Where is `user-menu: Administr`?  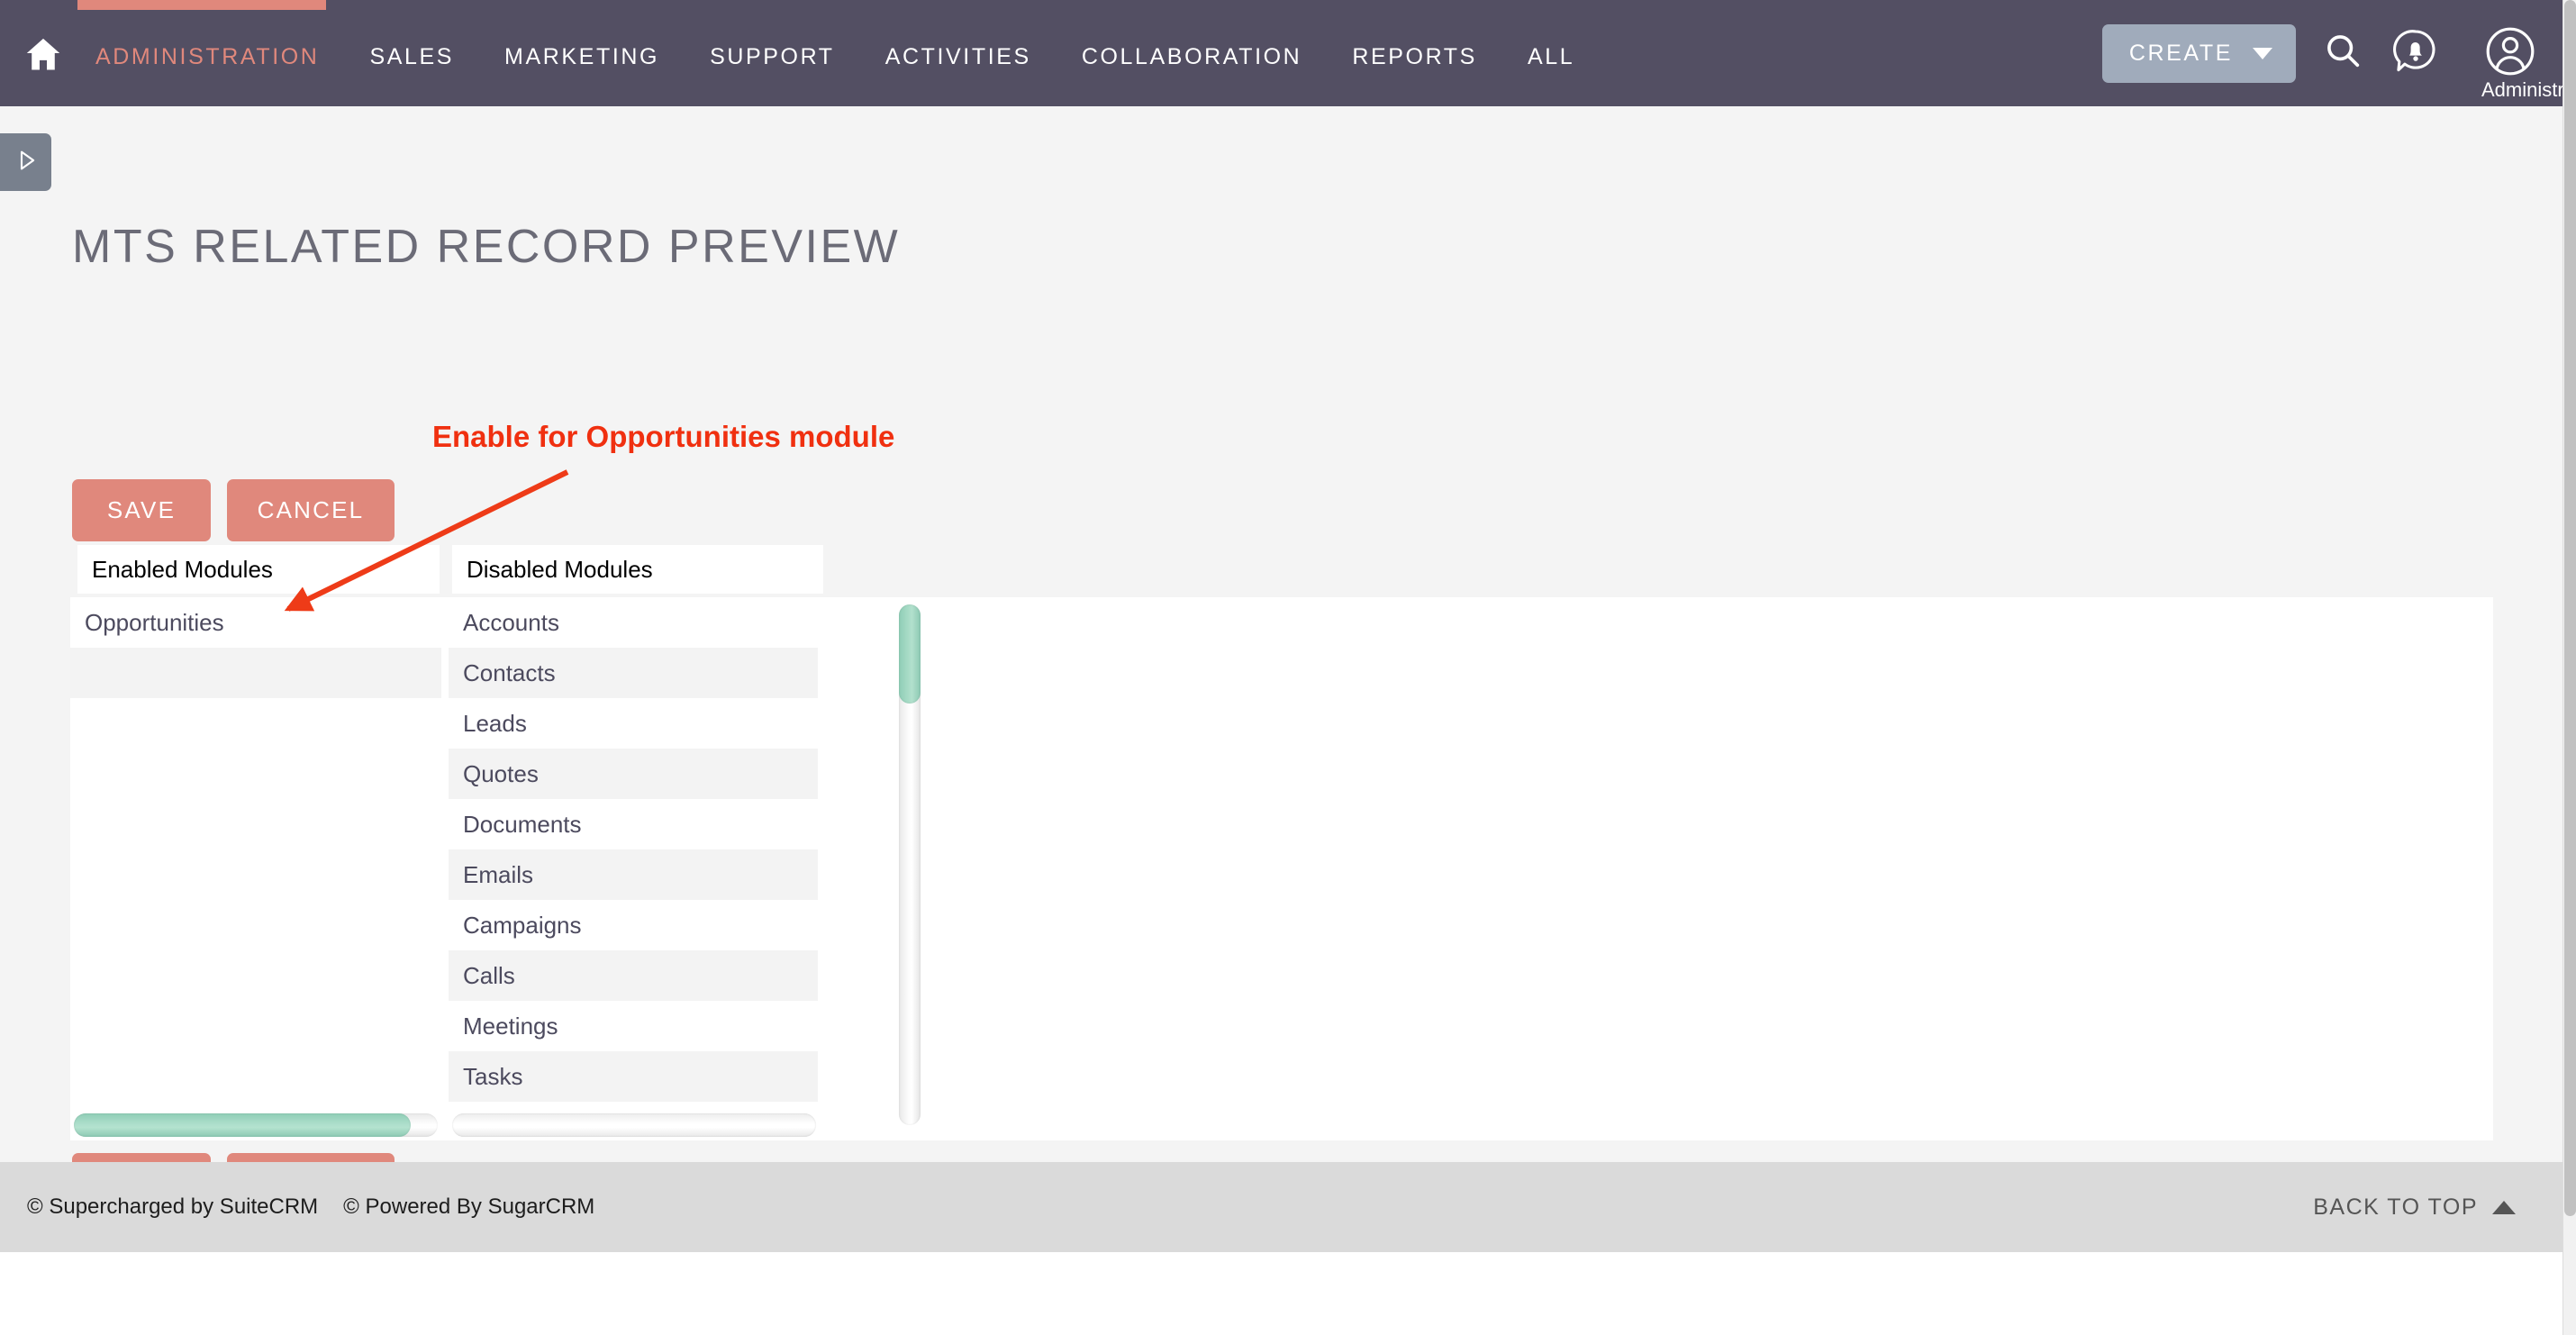
user-menu: Administr is located at coordinates (2514, 63).